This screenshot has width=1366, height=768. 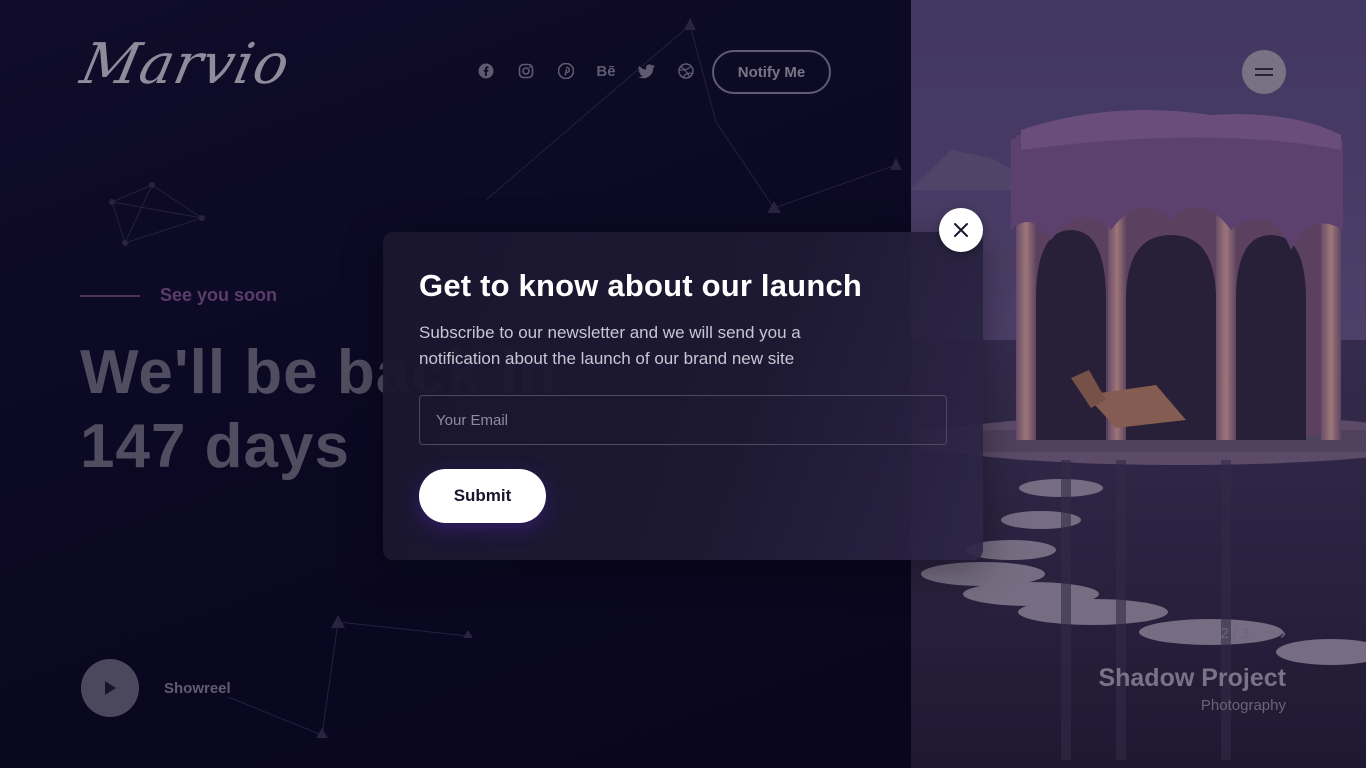 I want to click on submit-button: Submit, so click(x=482, y=496).